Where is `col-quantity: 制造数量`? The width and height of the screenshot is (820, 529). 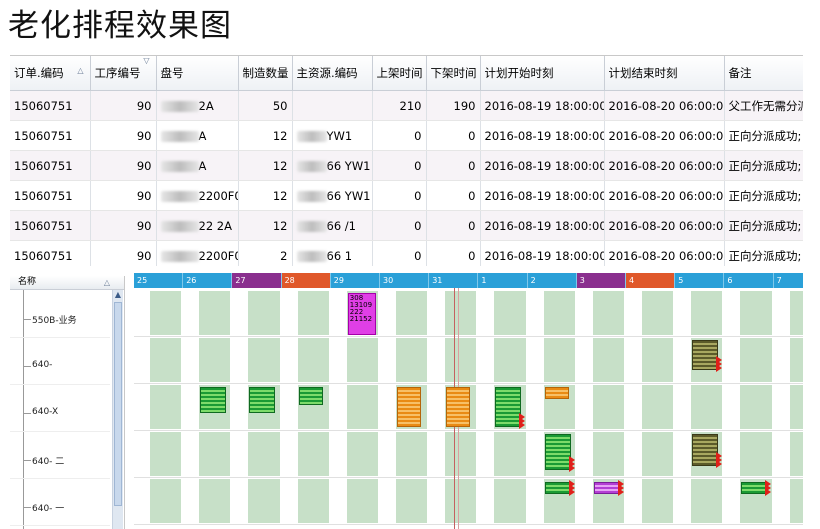 col-quantity: 制造数量 is located at coordinates (265, 73).